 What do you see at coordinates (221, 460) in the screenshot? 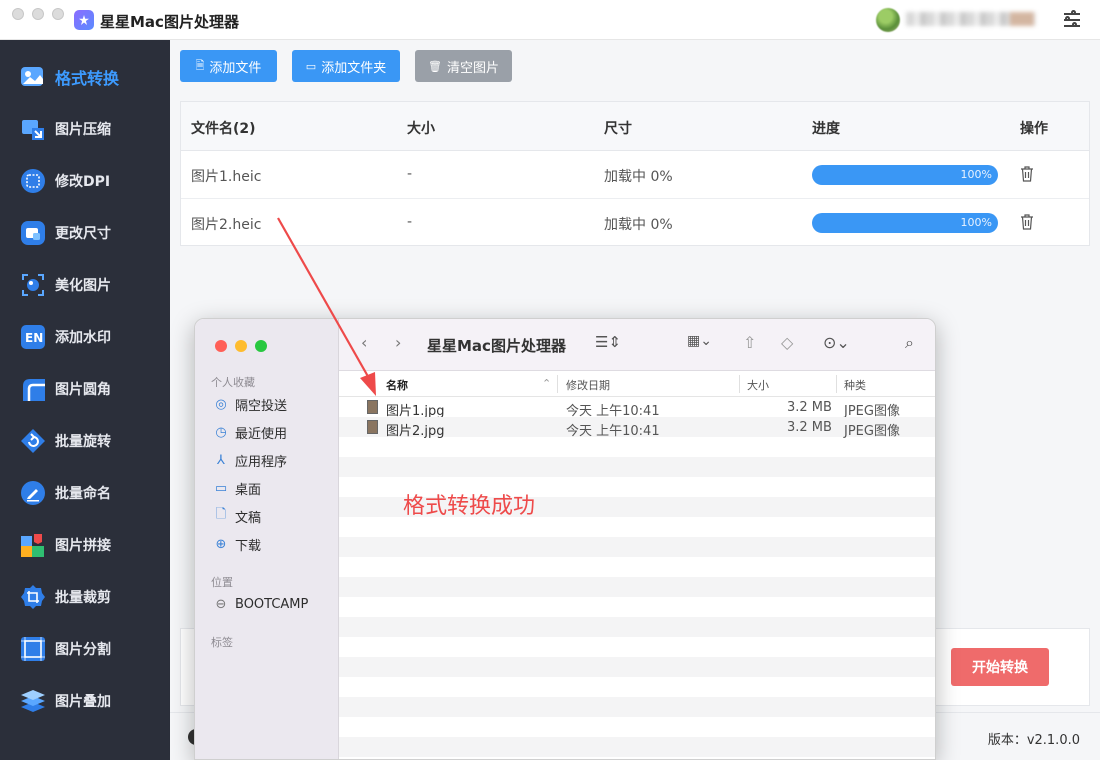
I see `apps-icon: ⅄` at bounding box center [221, 460].